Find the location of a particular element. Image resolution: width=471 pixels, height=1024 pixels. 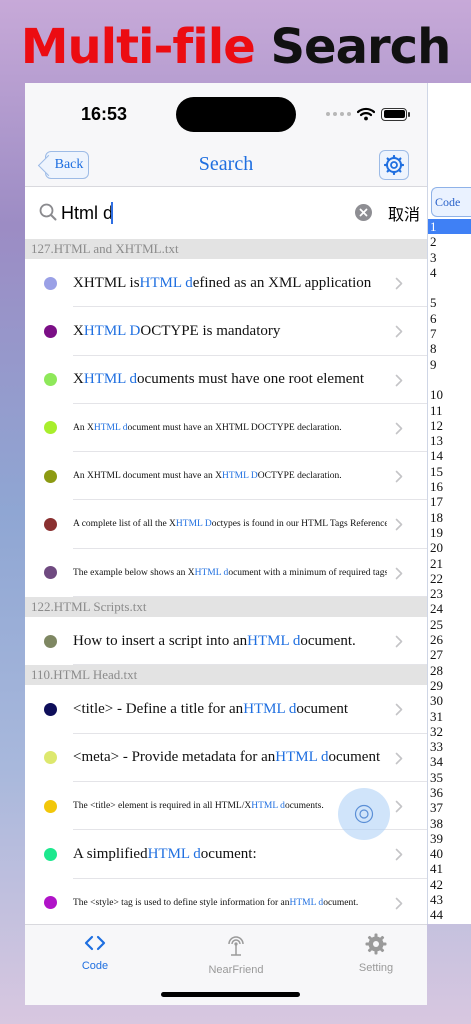

search-bar: 取消 is located at coordinates (226, 213).